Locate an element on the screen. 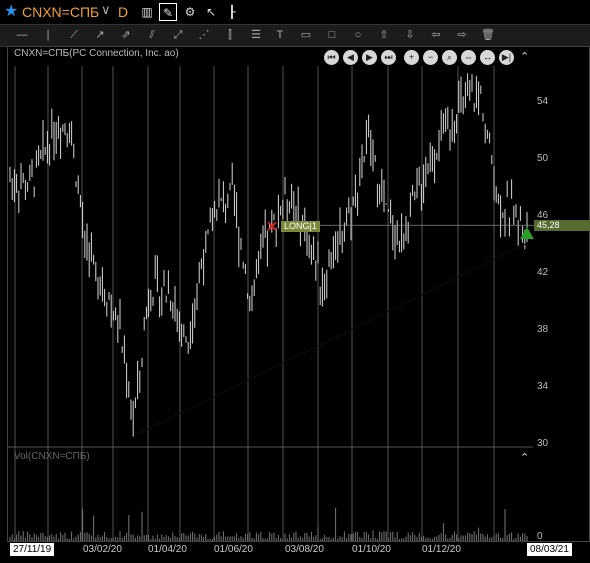 The height and width of the screenshot is (563, 590). x-tick: 03/02/20 is located at coordinates (102, 549).